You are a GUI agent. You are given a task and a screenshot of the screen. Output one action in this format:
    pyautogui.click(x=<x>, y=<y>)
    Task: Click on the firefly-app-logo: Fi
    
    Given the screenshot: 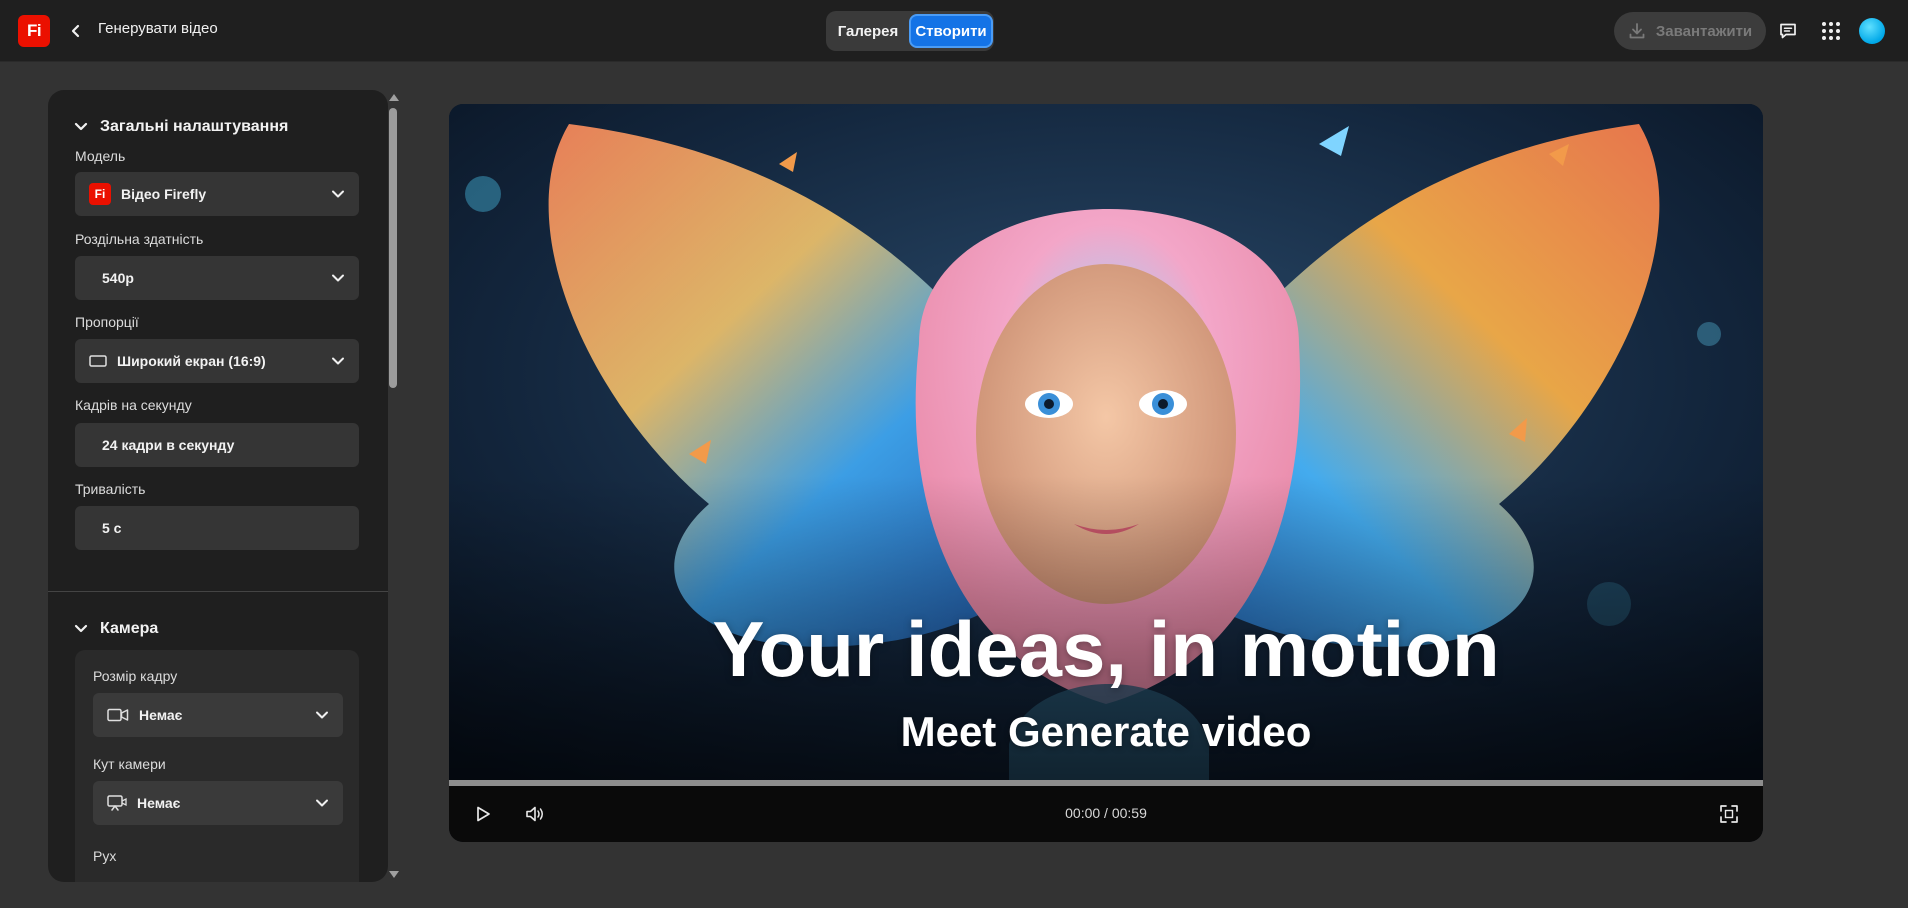 What is the action you would take?
    pyautogui.click(x=34, y=31)
    